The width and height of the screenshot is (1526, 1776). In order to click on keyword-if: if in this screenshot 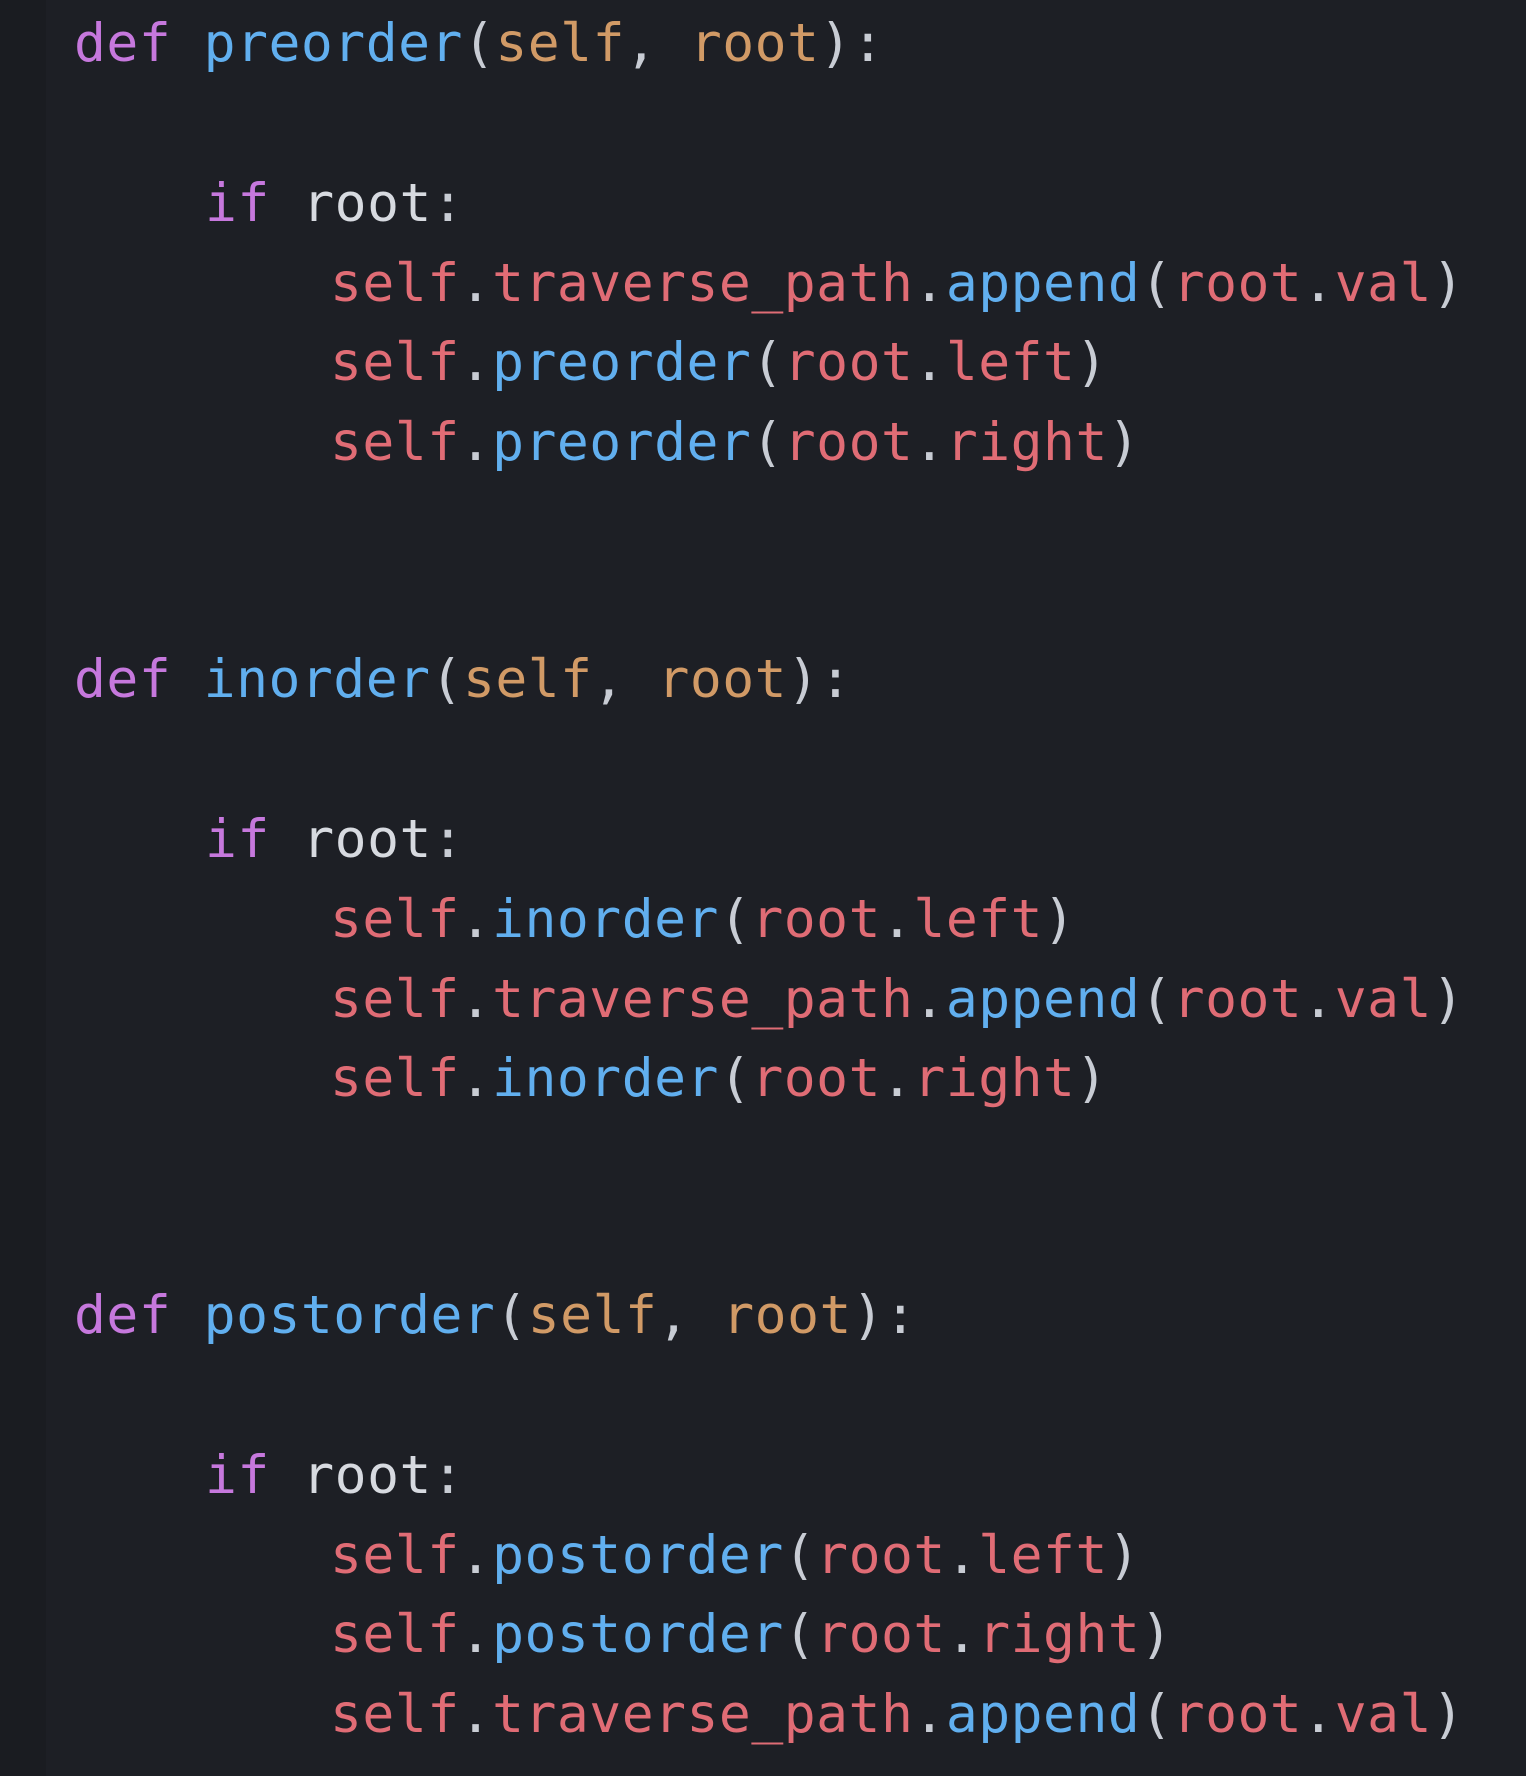, I will do `click(237, 1475)`.